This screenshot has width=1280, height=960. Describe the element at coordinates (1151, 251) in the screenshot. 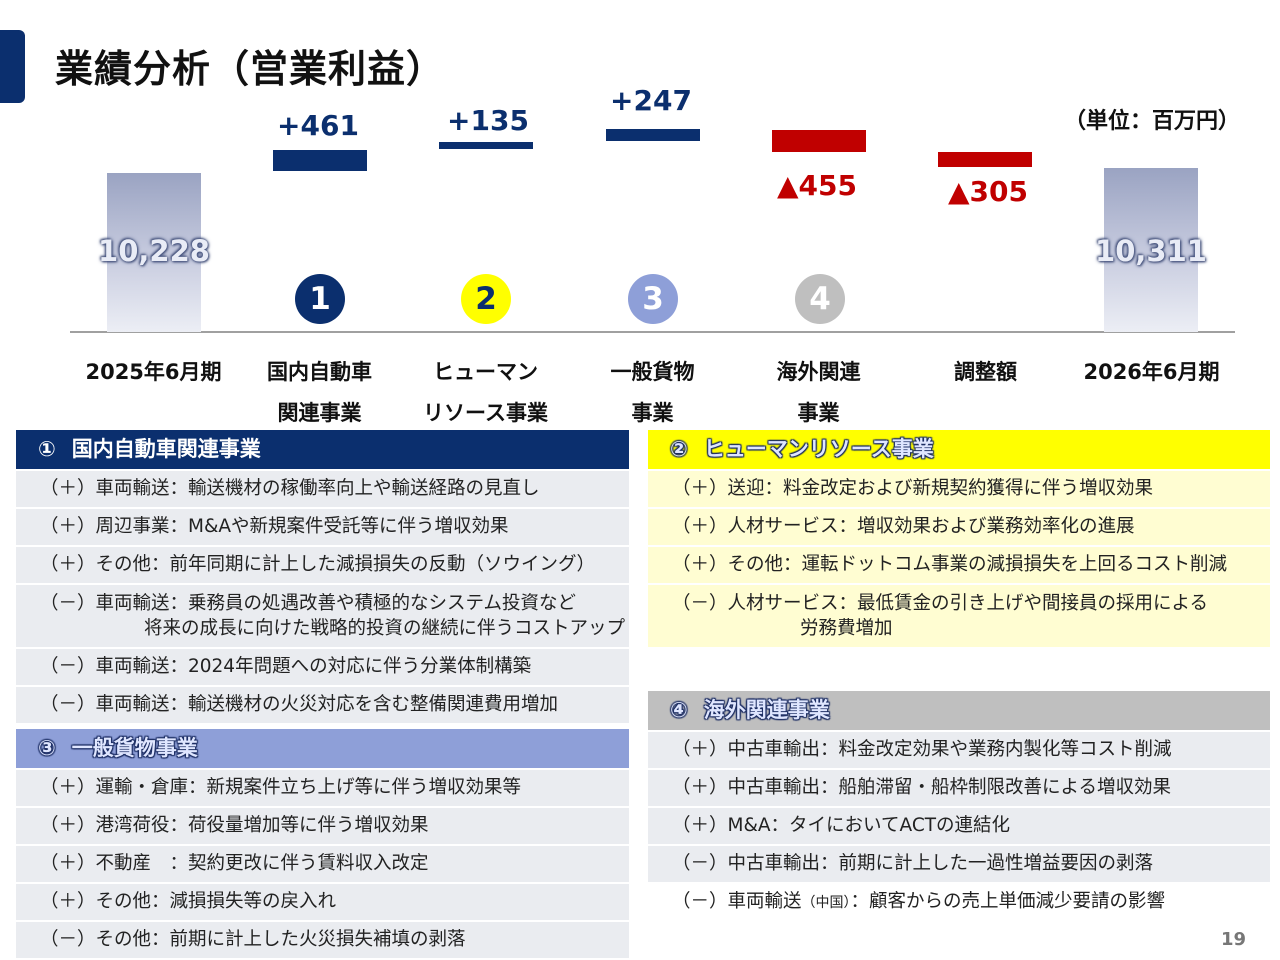

I see `value-total-2026: 10,311` at that location.